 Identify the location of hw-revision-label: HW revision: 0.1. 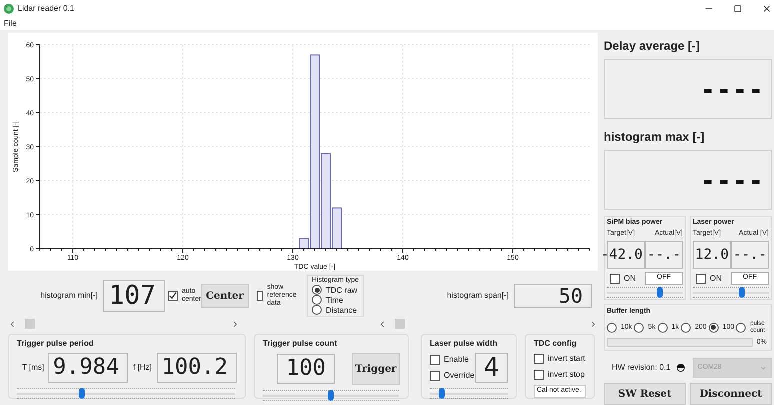
(641, 368).